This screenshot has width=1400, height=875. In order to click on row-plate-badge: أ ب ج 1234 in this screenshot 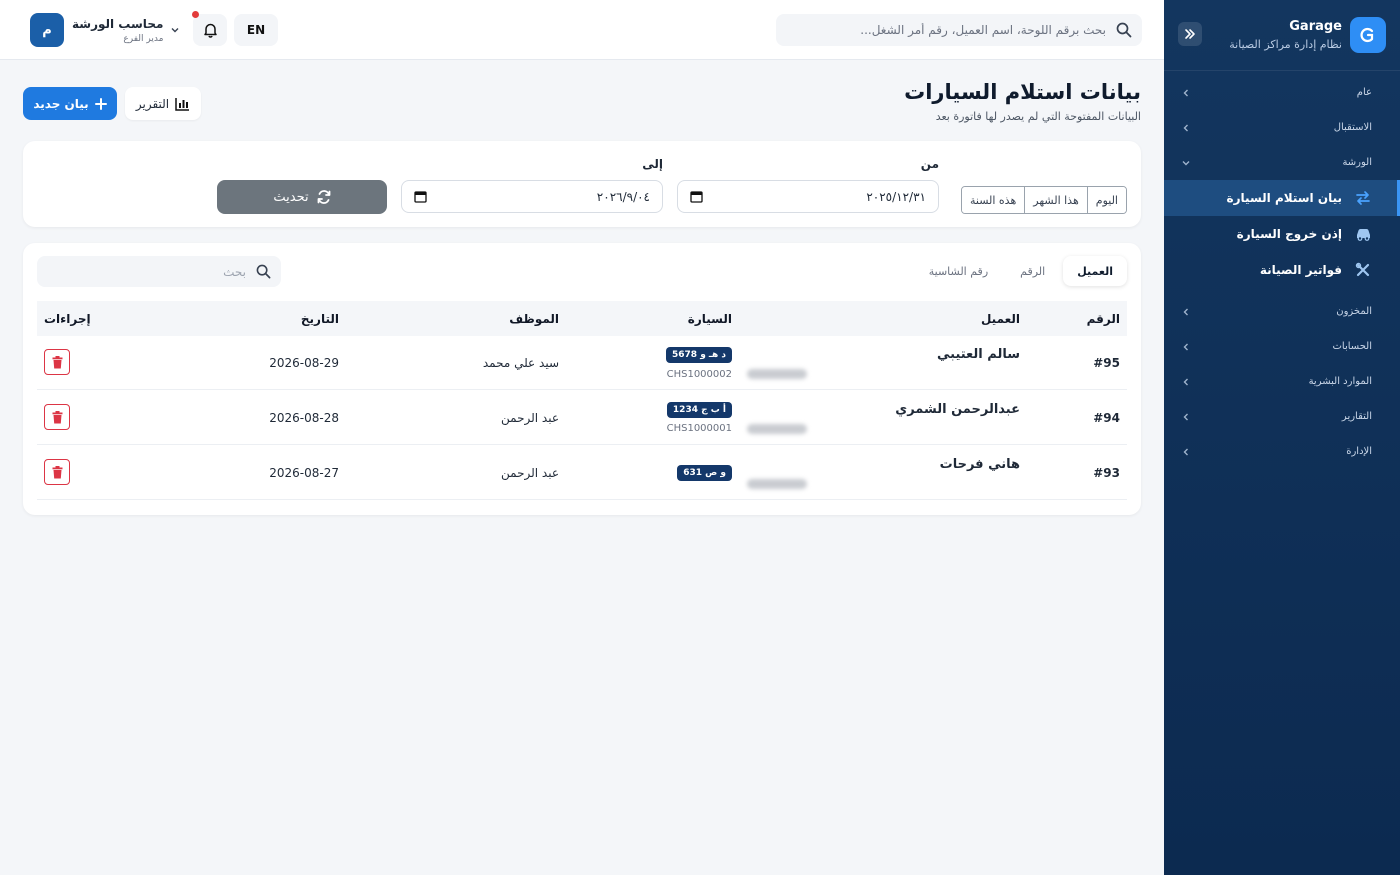, I will do `click(699, 410)`.